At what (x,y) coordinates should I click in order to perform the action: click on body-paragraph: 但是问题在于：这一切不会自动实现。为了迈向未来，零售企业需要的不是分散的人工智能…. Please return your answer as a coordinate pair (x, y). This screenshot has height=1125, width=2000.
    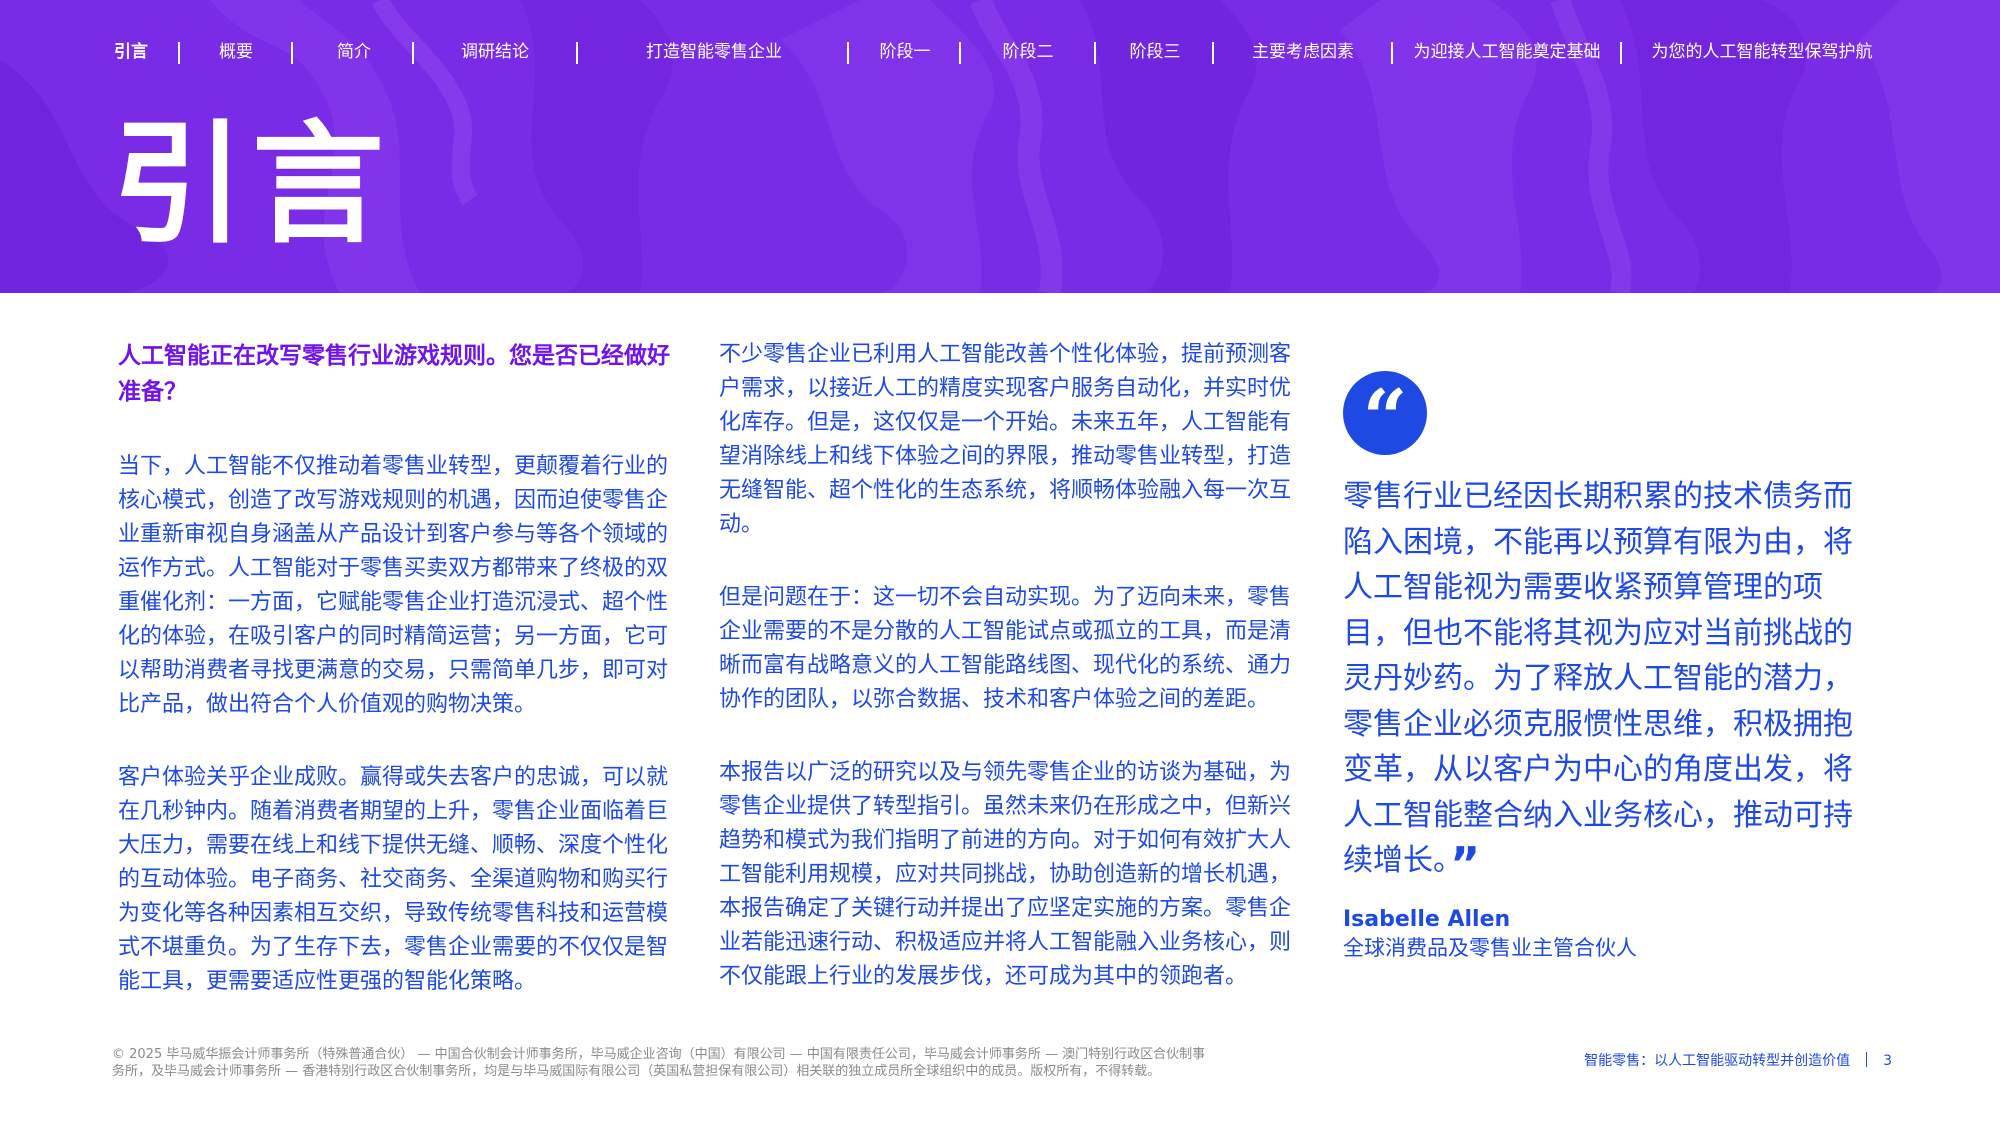
    Looking at the image, I should click on (1005, 648).